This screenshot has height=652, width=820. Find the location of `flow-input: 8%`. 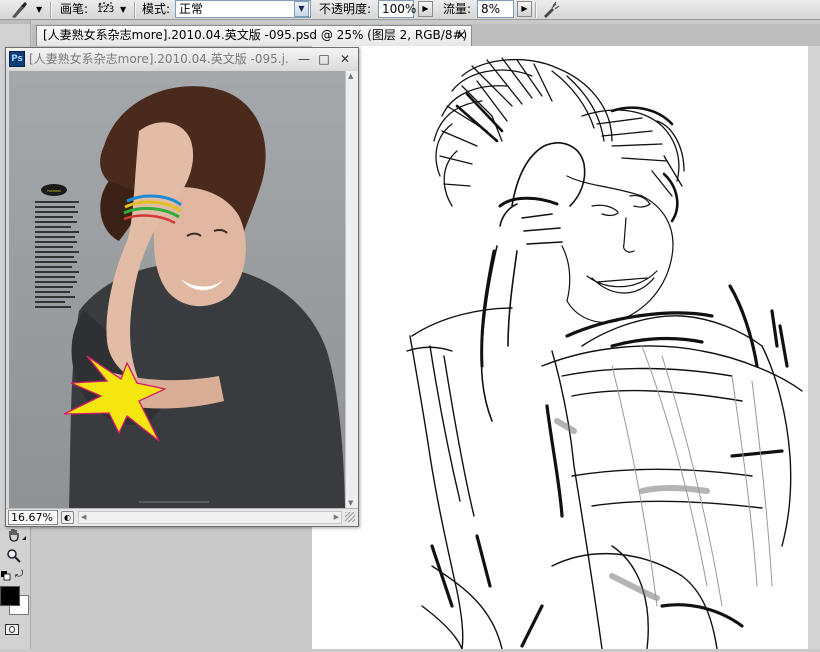

flow-input: 8% is located at coordinates (495, 9).